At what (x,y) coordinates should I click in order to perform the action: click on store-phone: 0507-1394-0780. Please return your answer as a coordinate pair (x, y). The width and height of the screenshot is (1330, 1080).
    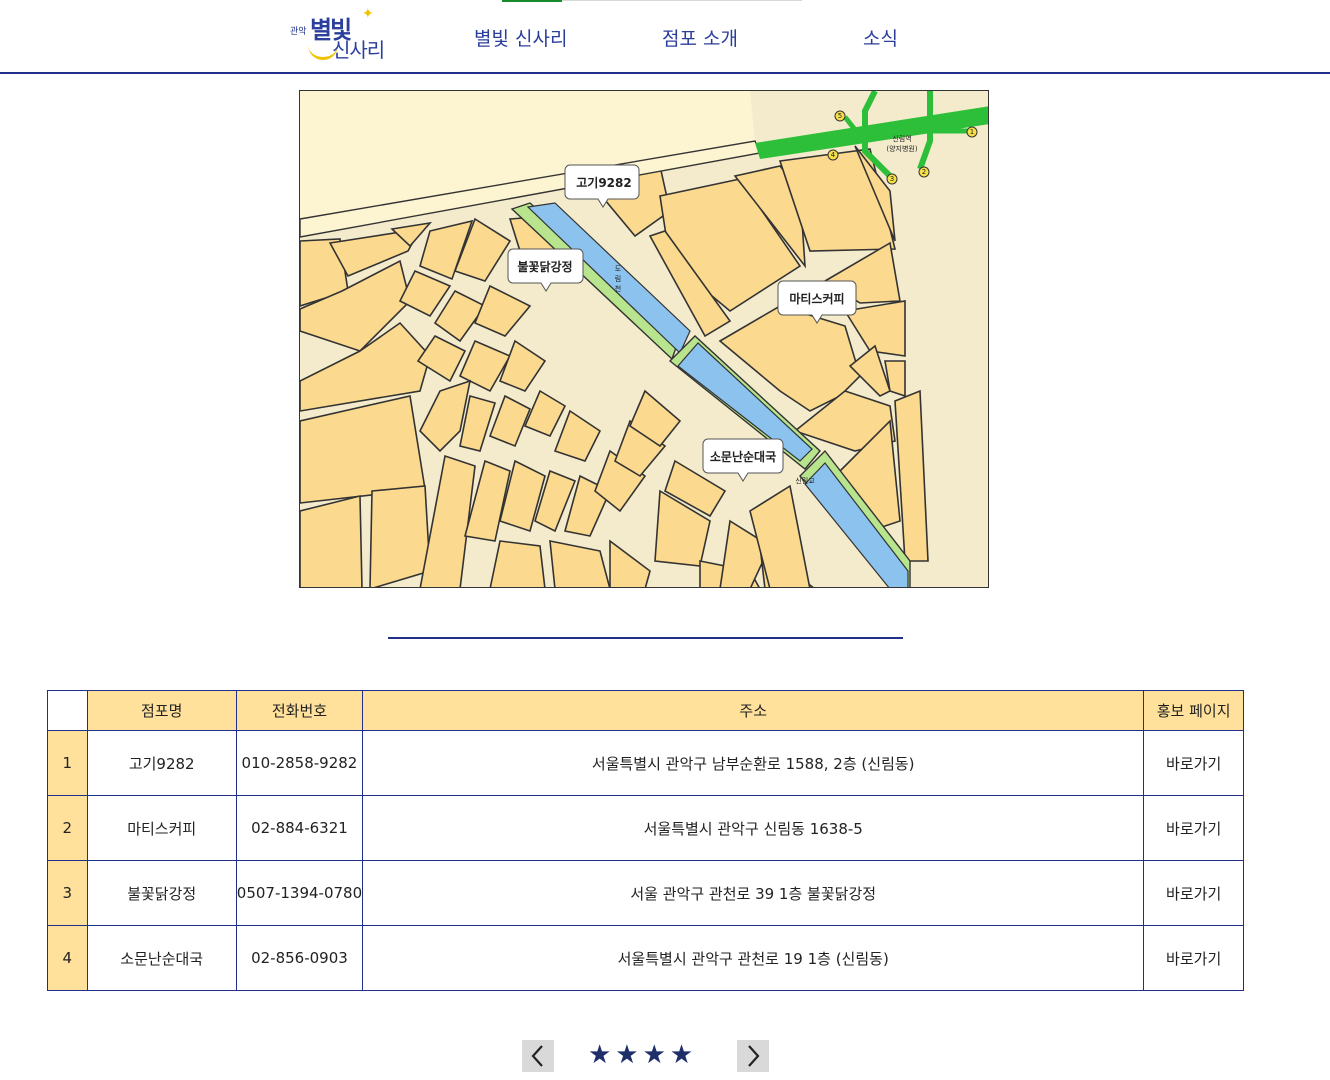
    Looking at the image, I should click on (299, 893).